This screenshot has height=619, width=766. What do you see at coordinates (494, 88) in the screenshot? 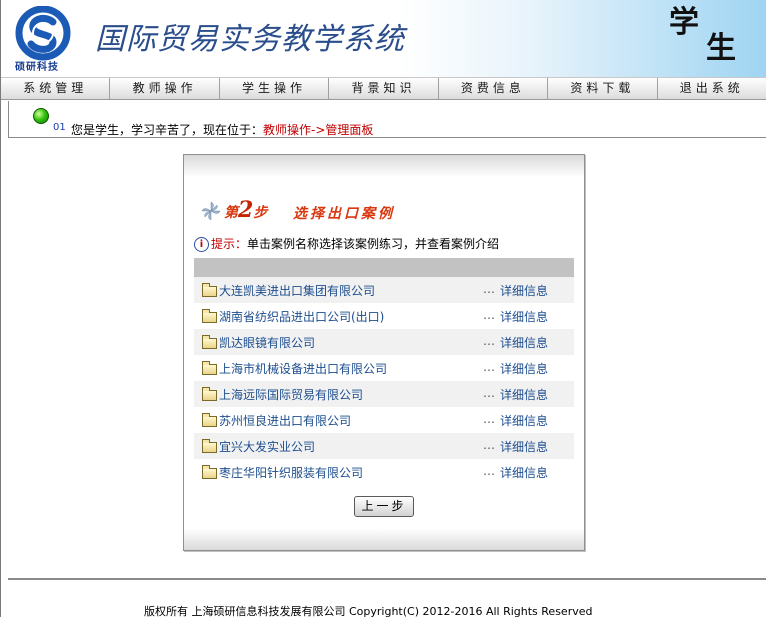
I see `nav-item-fees: 资费信息` at bounding box center [494, 88].